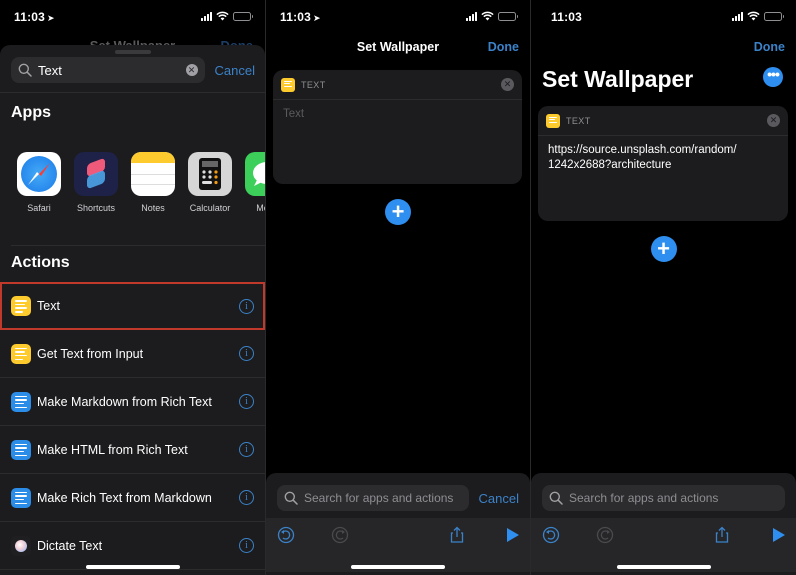  Describe the element at coordinates (618, 79) in the screenshot. I see `page-title: Set Wallpaper` at that location.